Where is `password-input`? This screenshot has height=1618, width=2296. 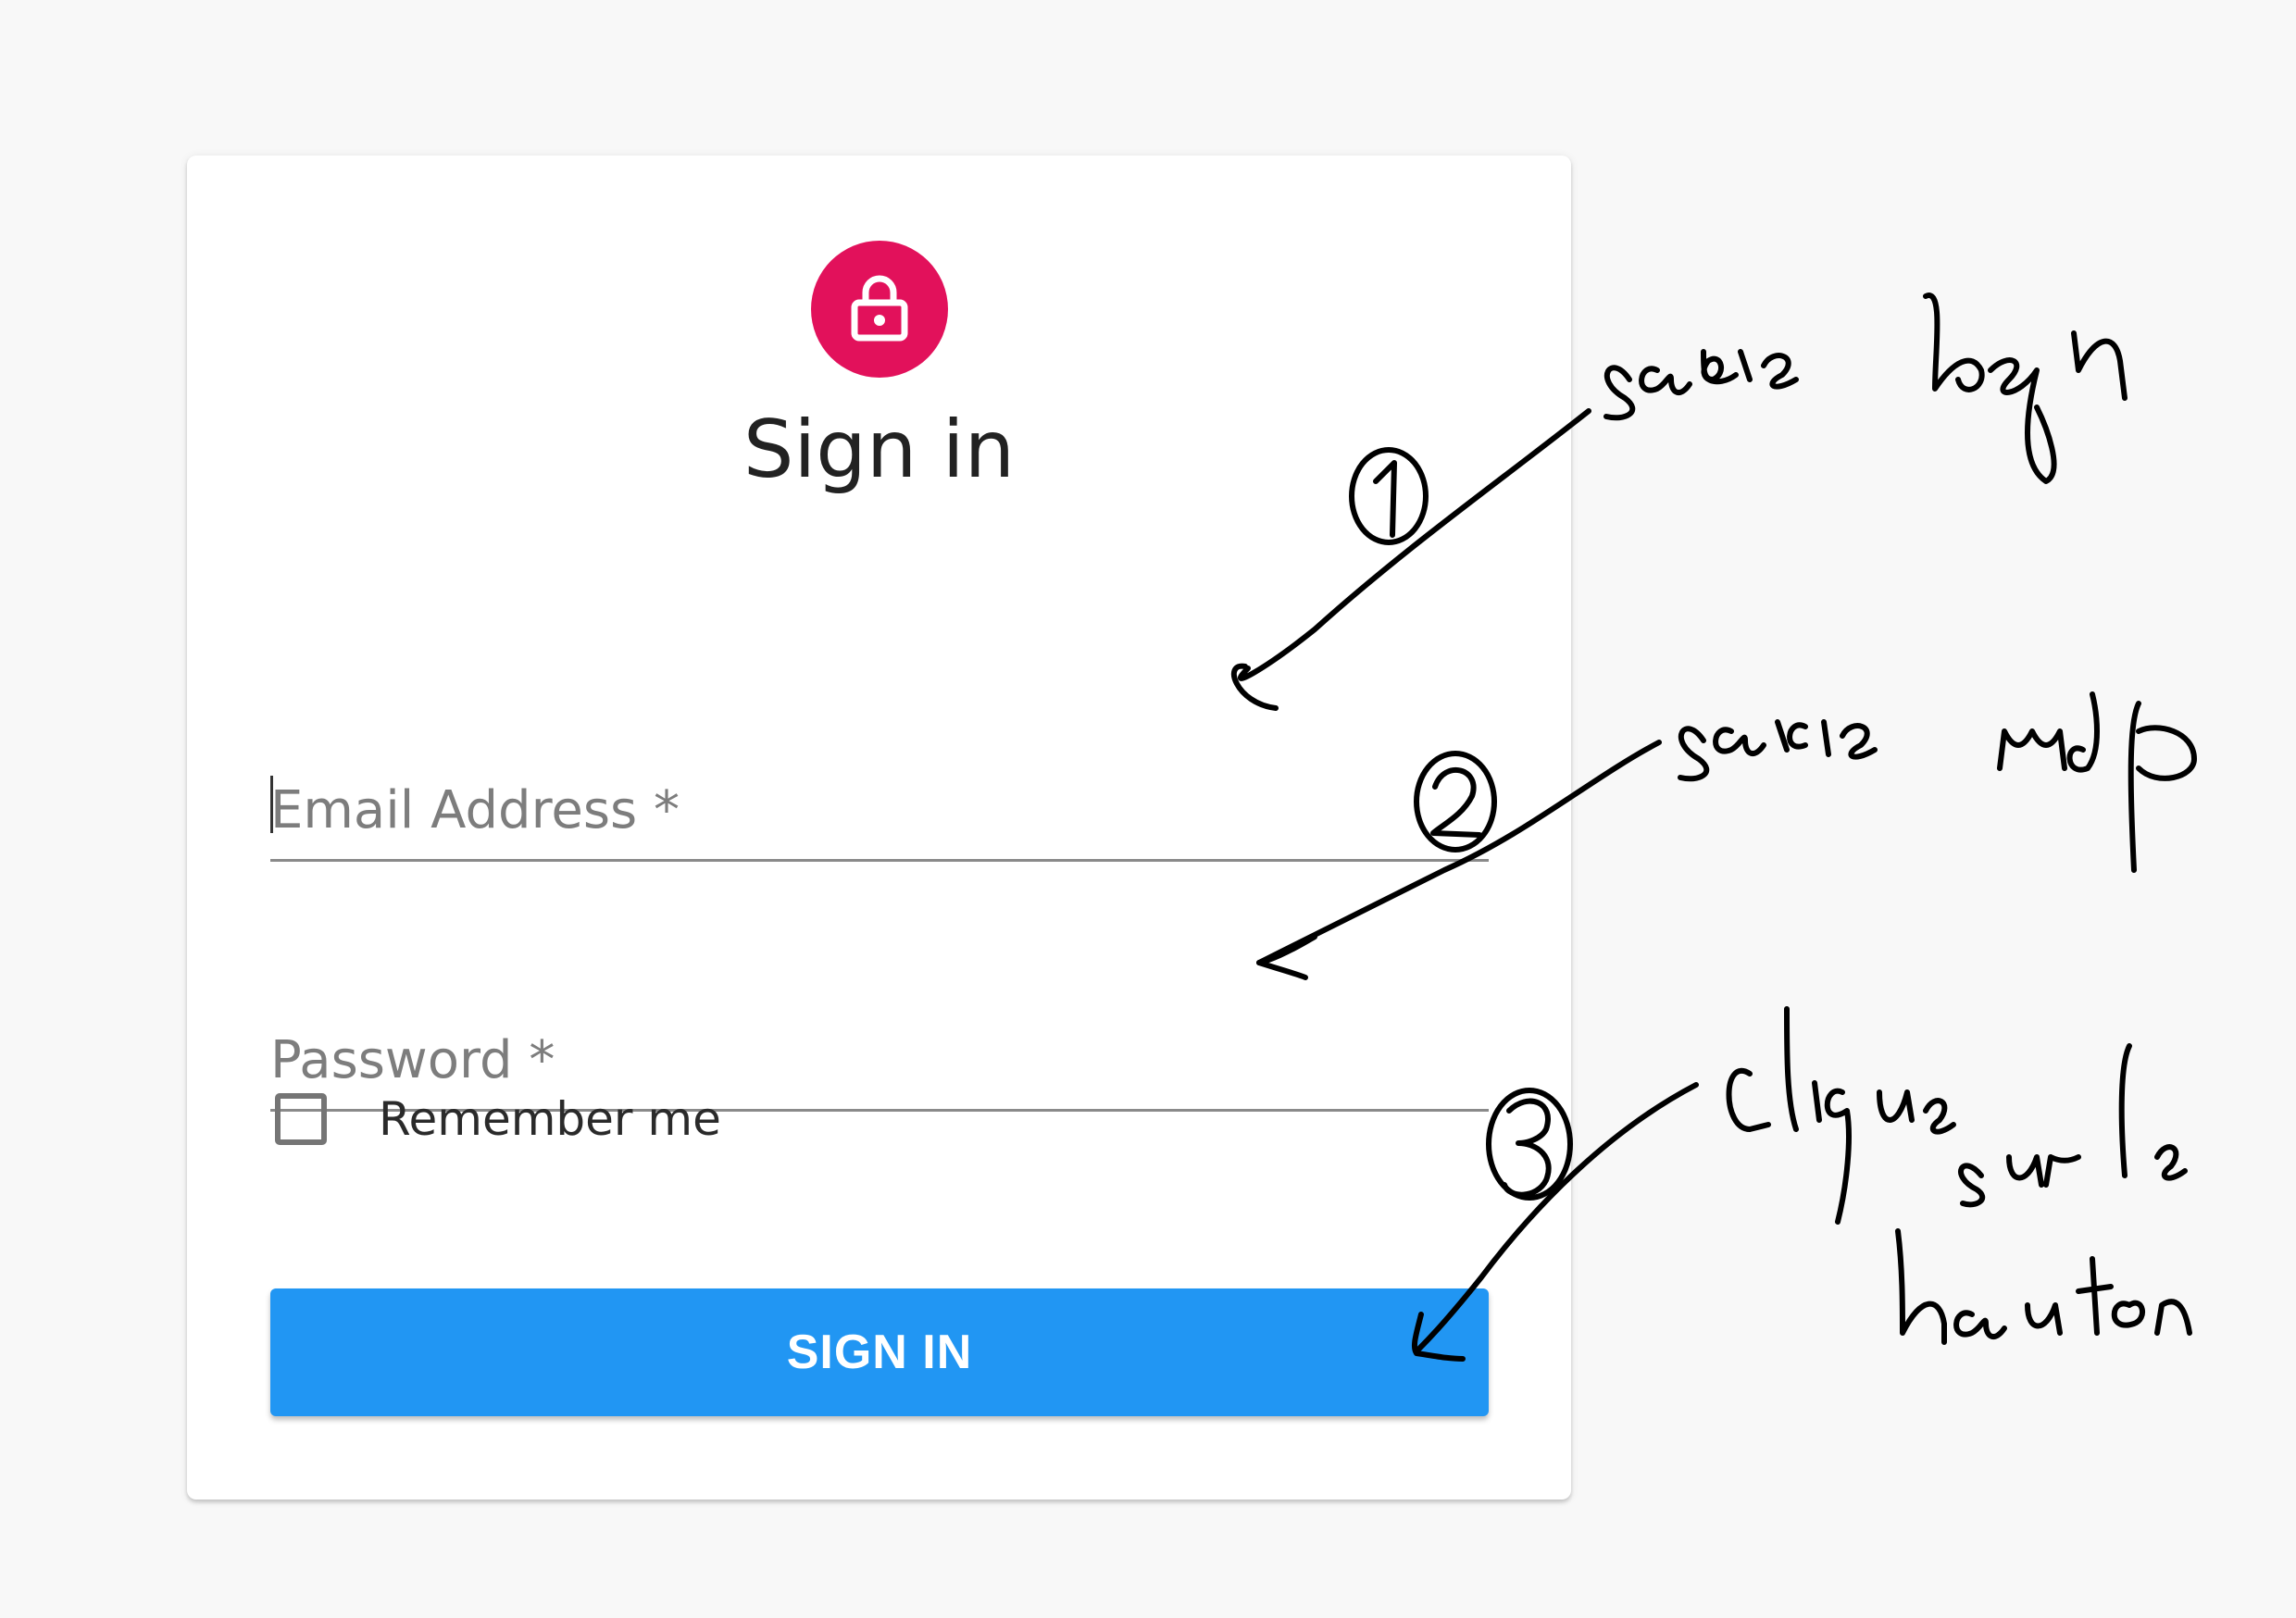
password-input is located at coordinates (879, 1060).